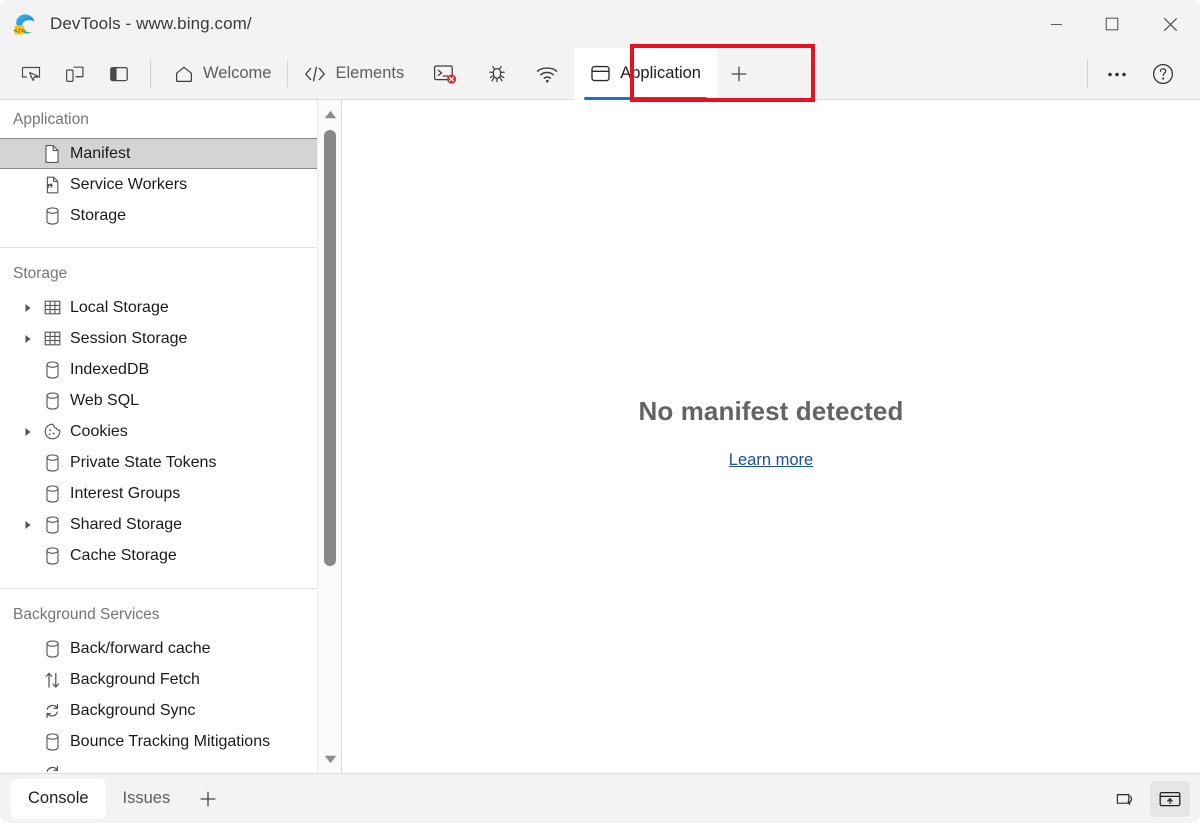 This screenshot has width=1200, height=823. I want to click on drawer-bar: Console Issues, so click(600, 798).